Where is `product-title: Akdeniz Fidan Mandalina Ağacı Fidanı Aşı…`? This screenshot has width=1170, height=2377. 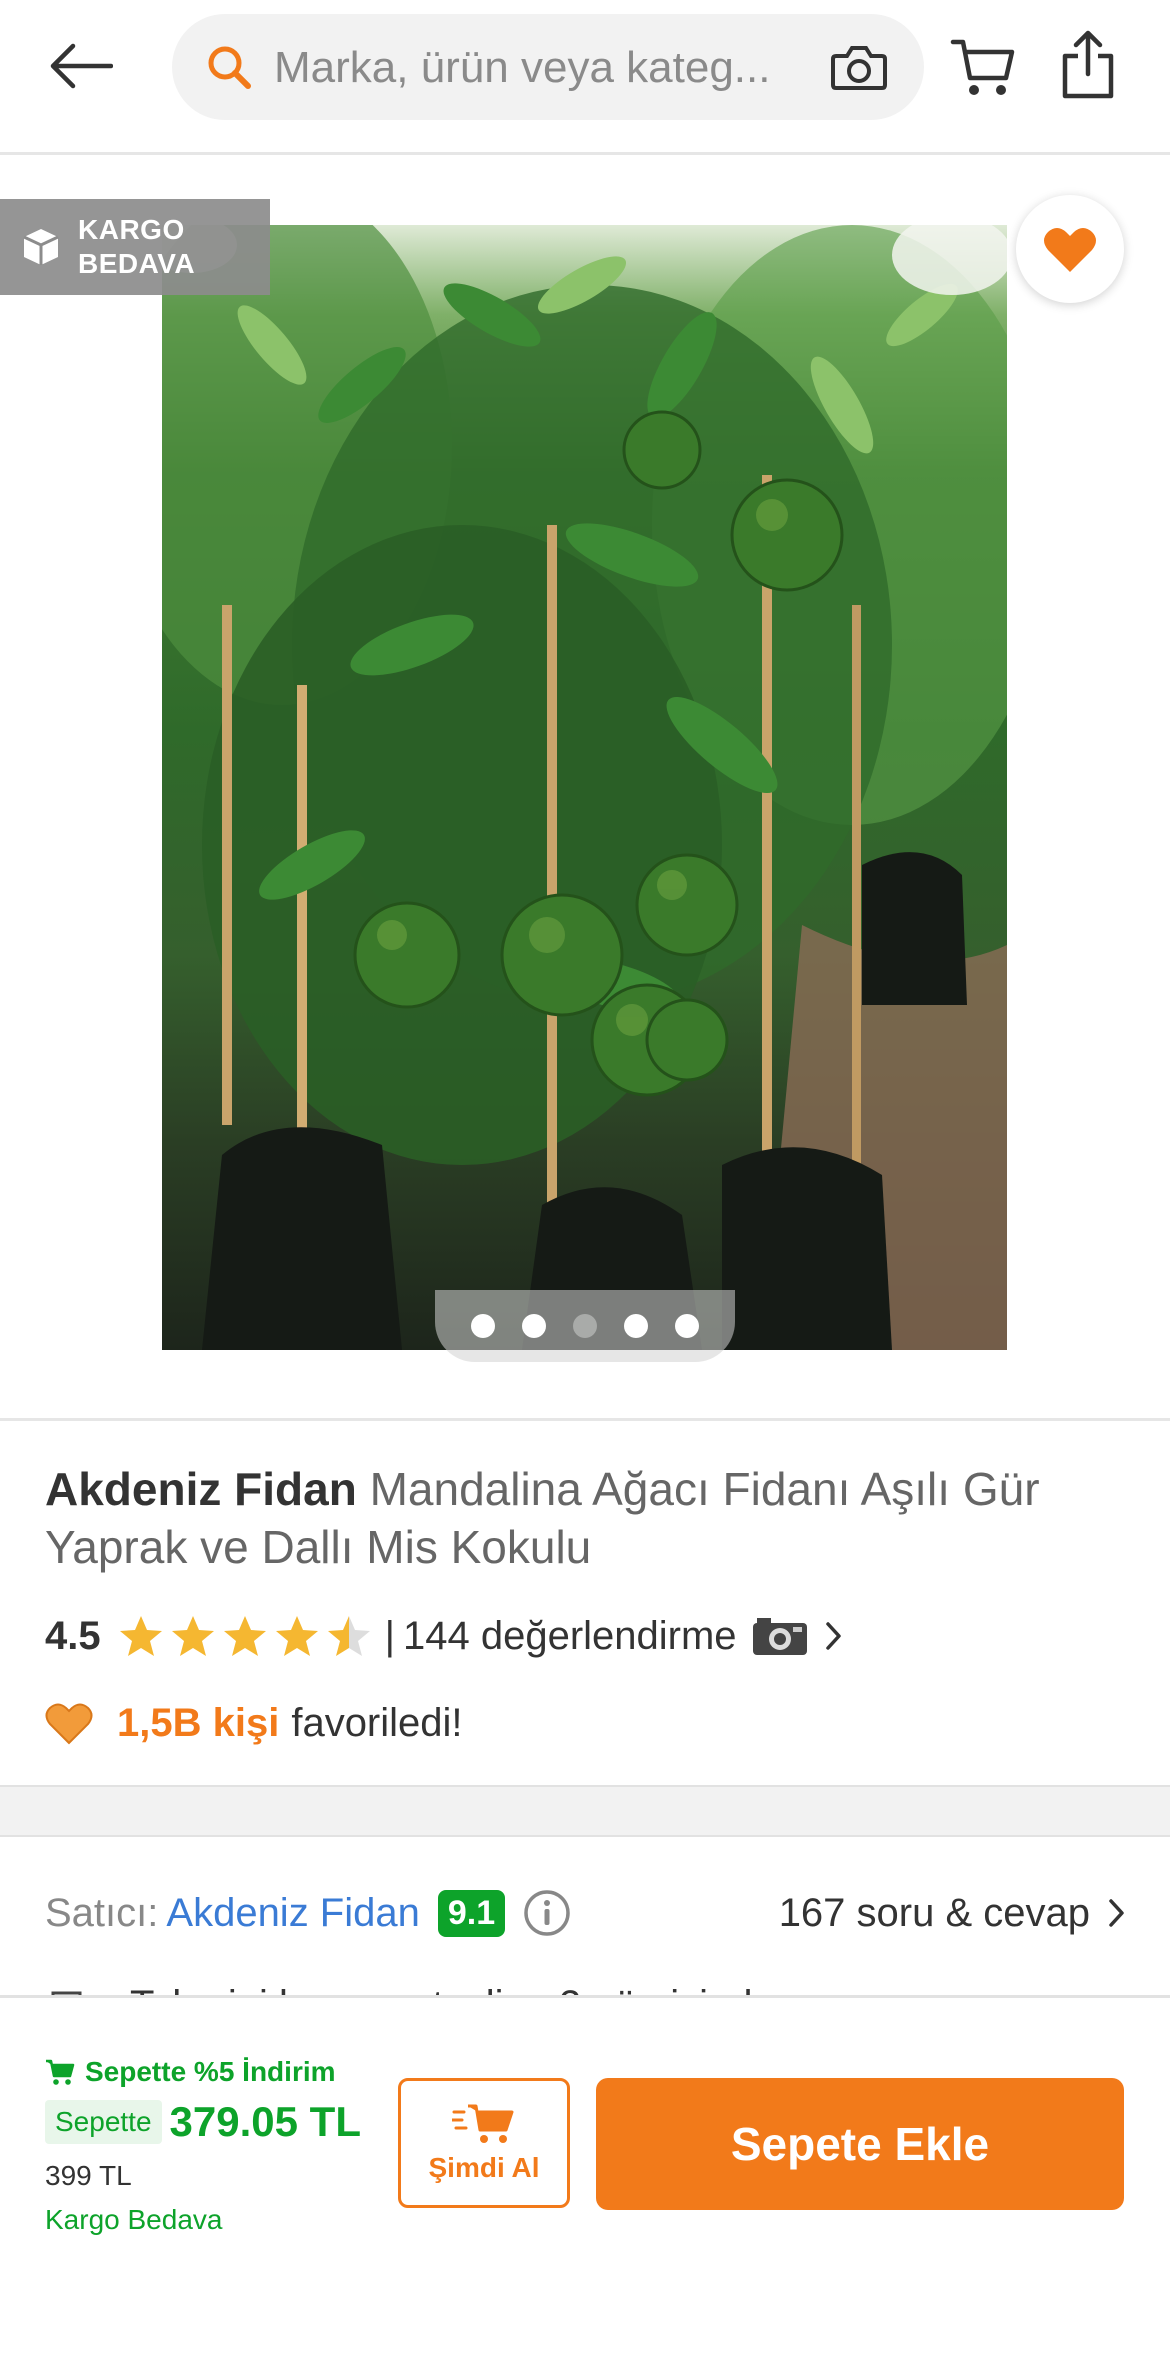 product-title: Akdeniz Fidan Mandalina Ağacı Fidanı Aşı… is located at coordinates (585, 1518).